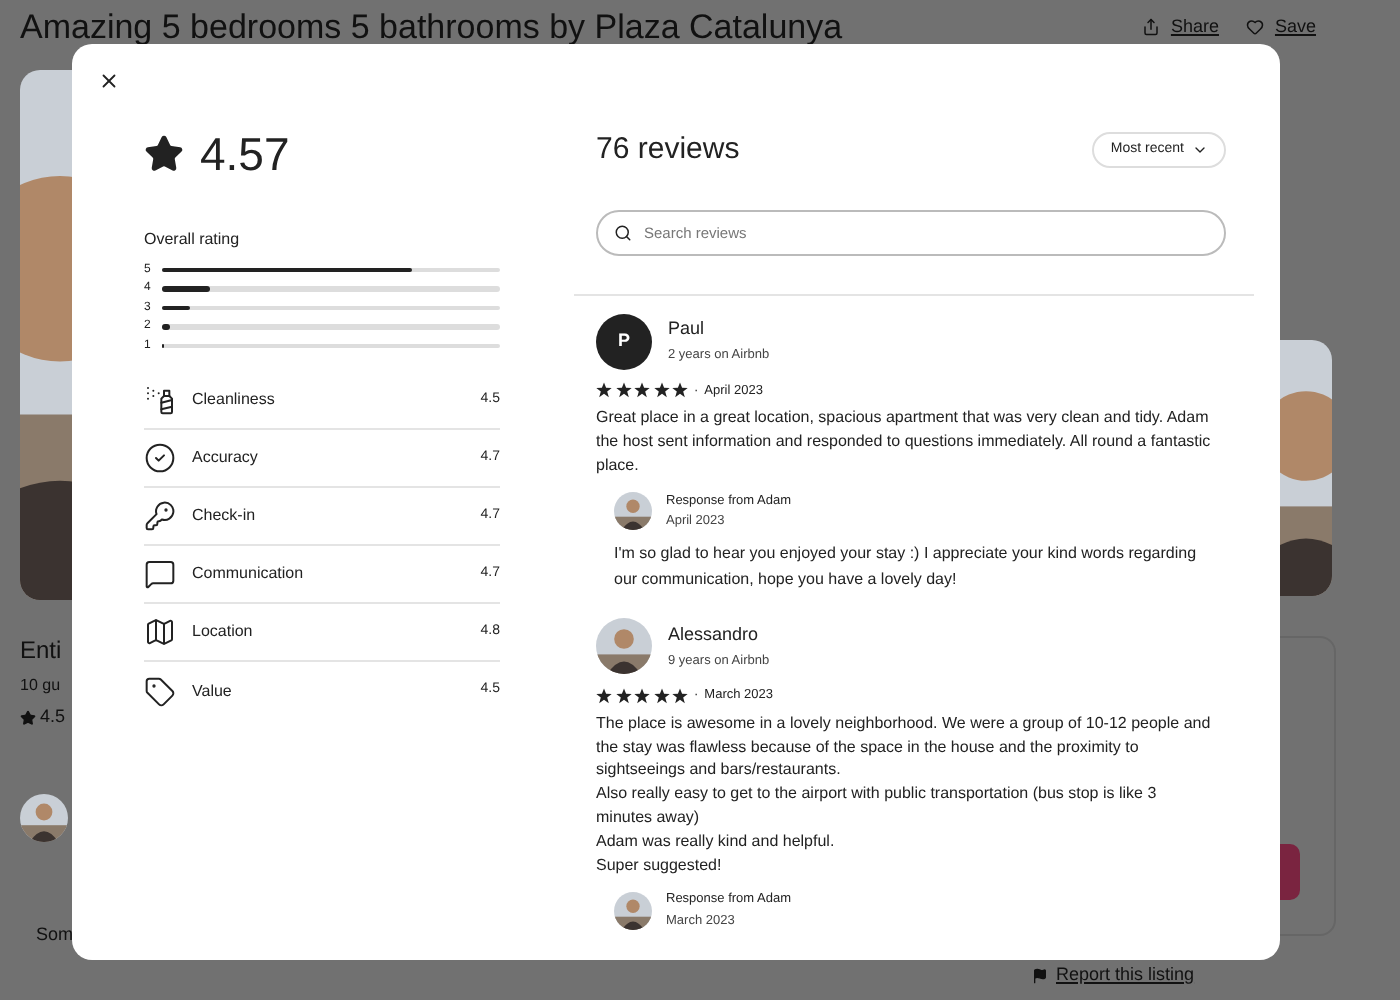 The image size is (1400, 1000). What do you see at coordinates (624, 341) in the screenshot?
I see `avatar: P` at bounding box center [624, 341].